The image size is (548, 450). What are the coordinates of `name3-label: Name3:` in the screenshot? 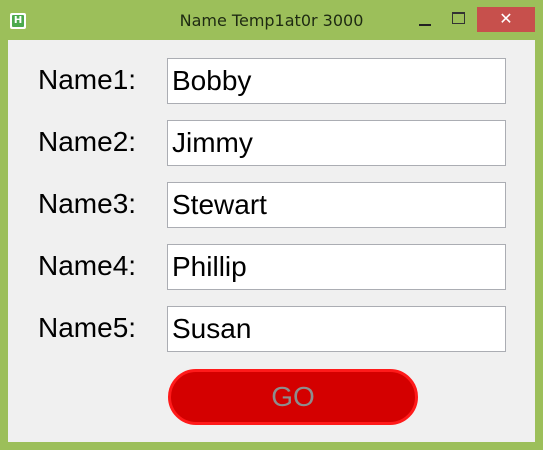 It's located at (87, 203).